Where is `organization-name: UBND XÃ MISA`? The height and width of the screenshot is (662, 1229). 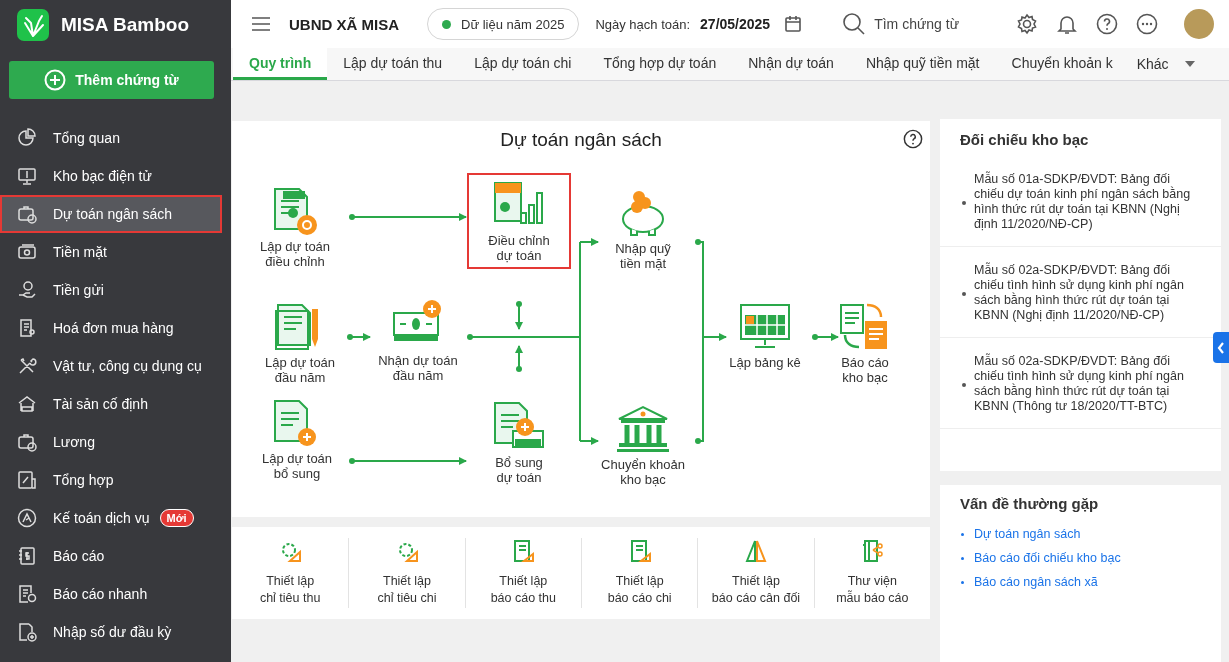
organization-name: UBND XÃ MISA is located at coordinates (344, 24).